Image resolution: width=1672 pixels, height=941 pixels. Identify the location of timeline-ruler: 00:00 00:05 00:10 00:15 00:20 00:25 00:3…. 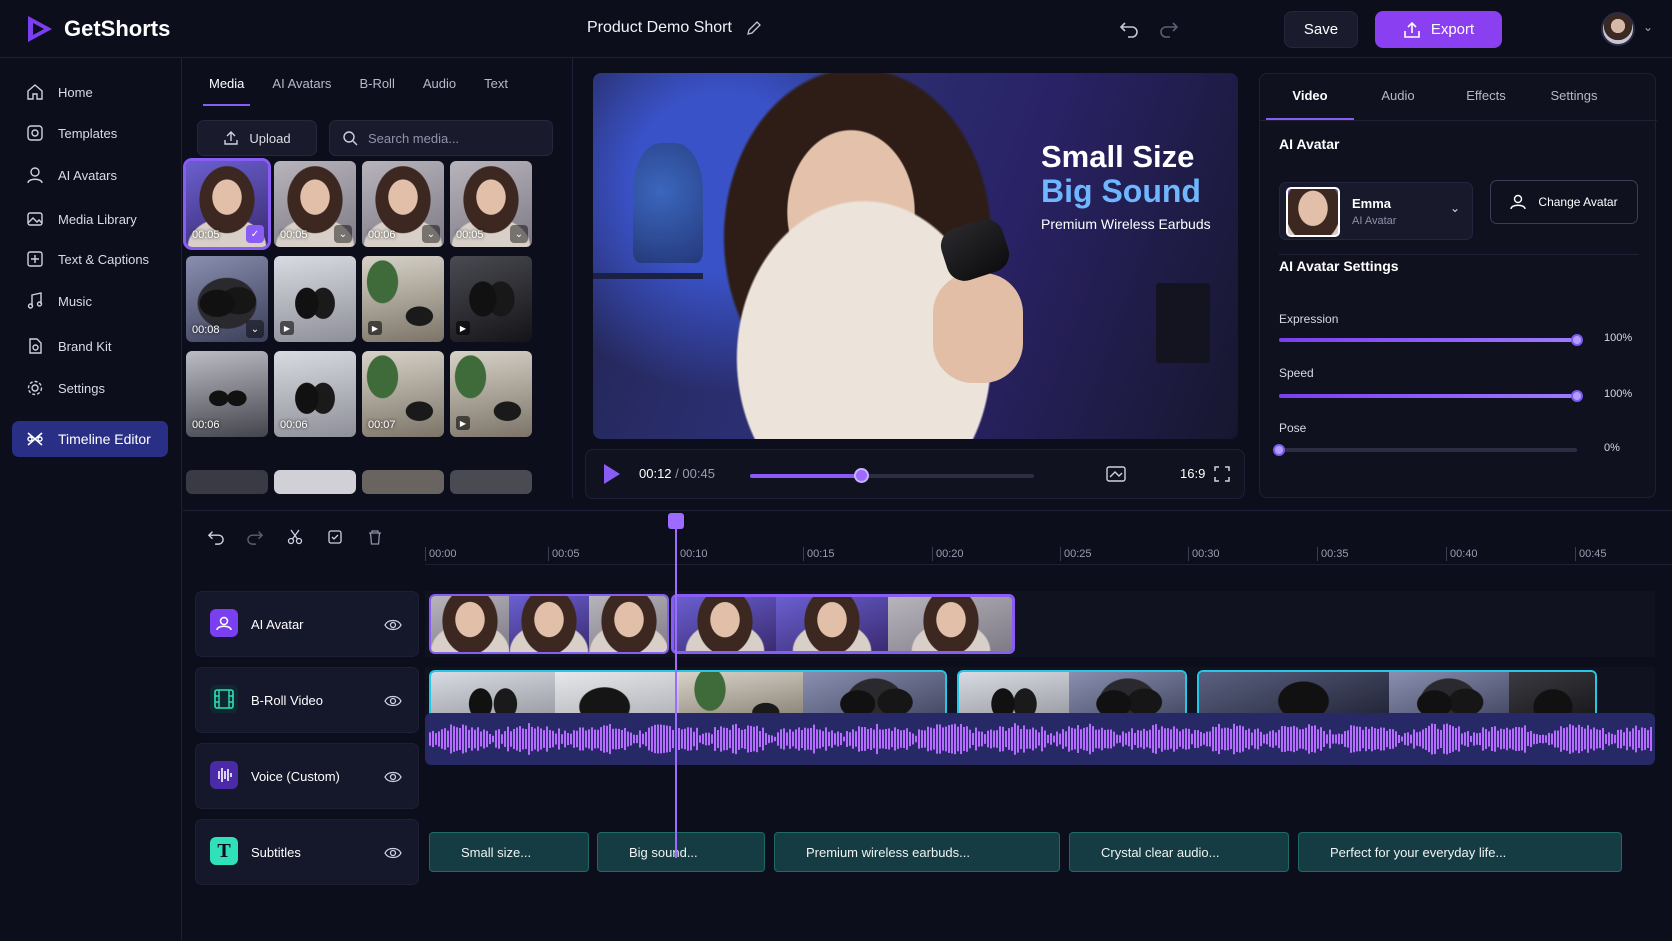
(1048, 550).